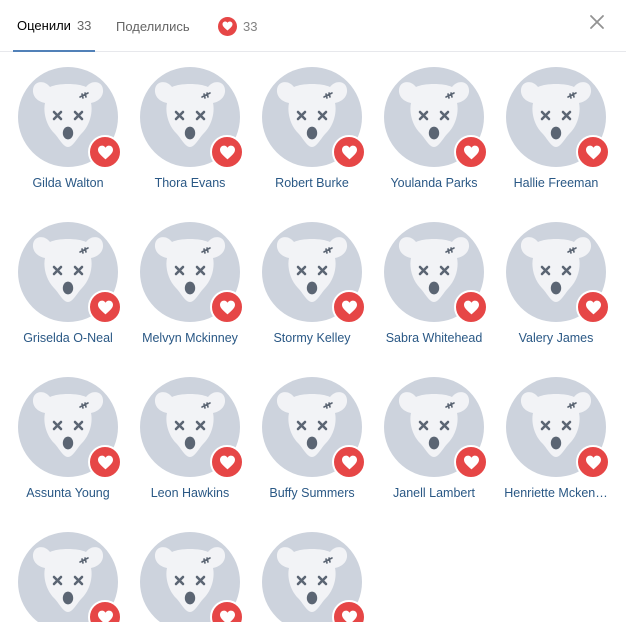 The width and height of the screenshot is (626, 622). I want to click on tab-hearts: 33, so click(237, 26).